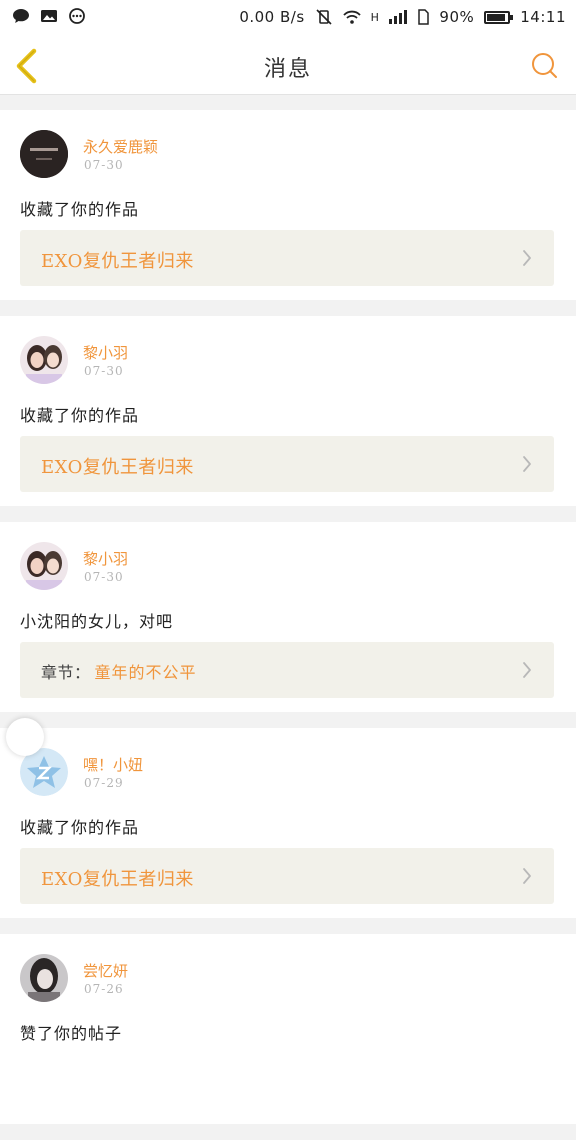  What do you see at coordinates (287, 69) in the screenshot?
I see `page-title: 消息` at bounding box center [287, 69].